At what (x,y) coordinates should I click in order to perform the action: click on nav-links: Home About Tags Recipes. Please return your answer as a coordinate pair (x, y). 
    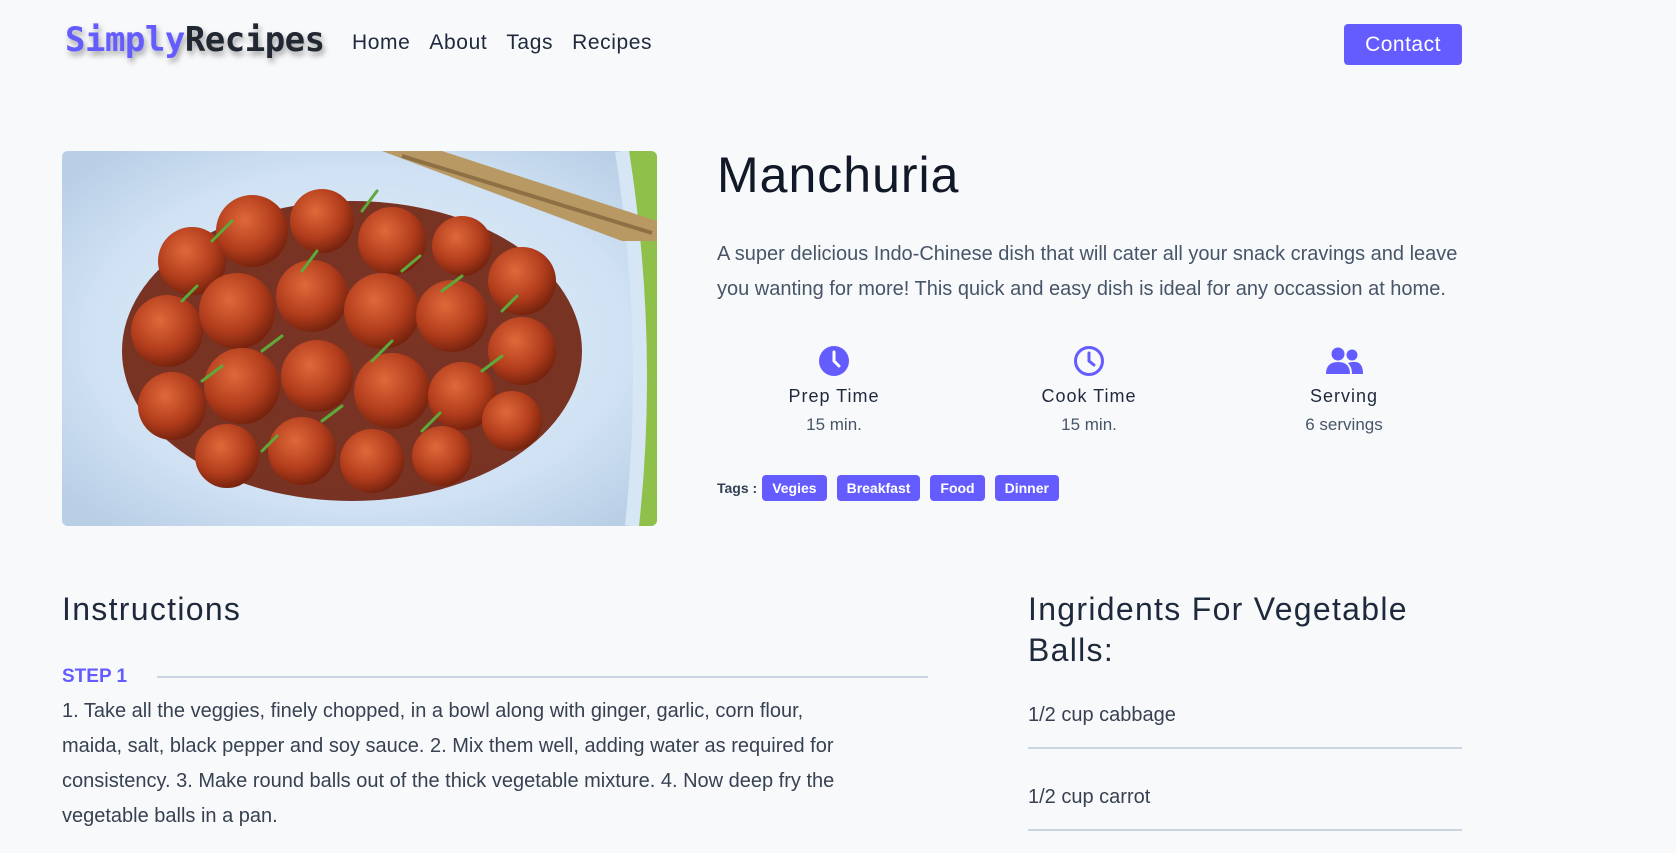
    Looking at the image, I should click on (511, 43).